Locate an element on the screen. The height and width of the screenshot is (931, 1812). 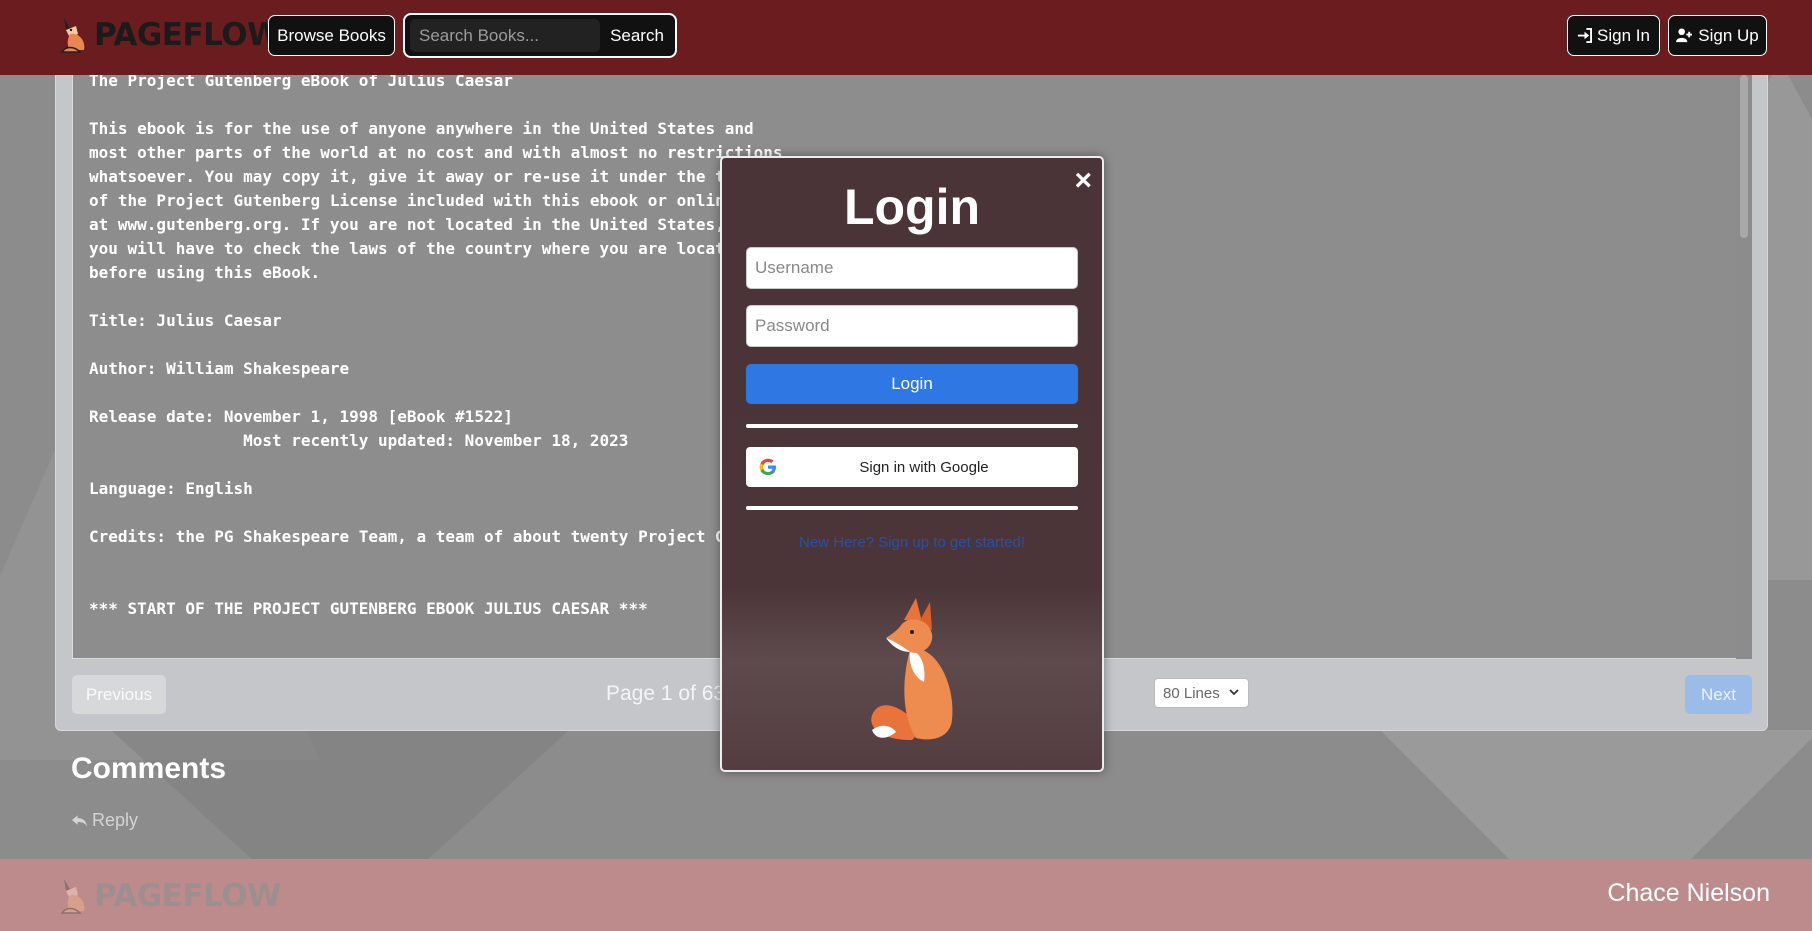
sign-in-button: Sign In is located at coordinates (1613, 35).